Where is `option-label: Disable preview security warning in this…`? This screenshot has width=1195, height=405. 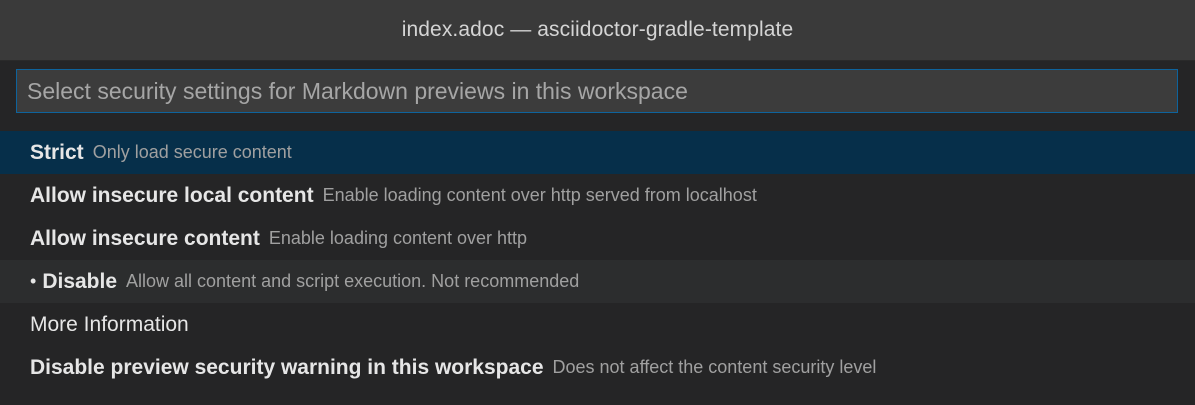 option-label: Disable preview security warning in this… is located at coordinates (287, 367).